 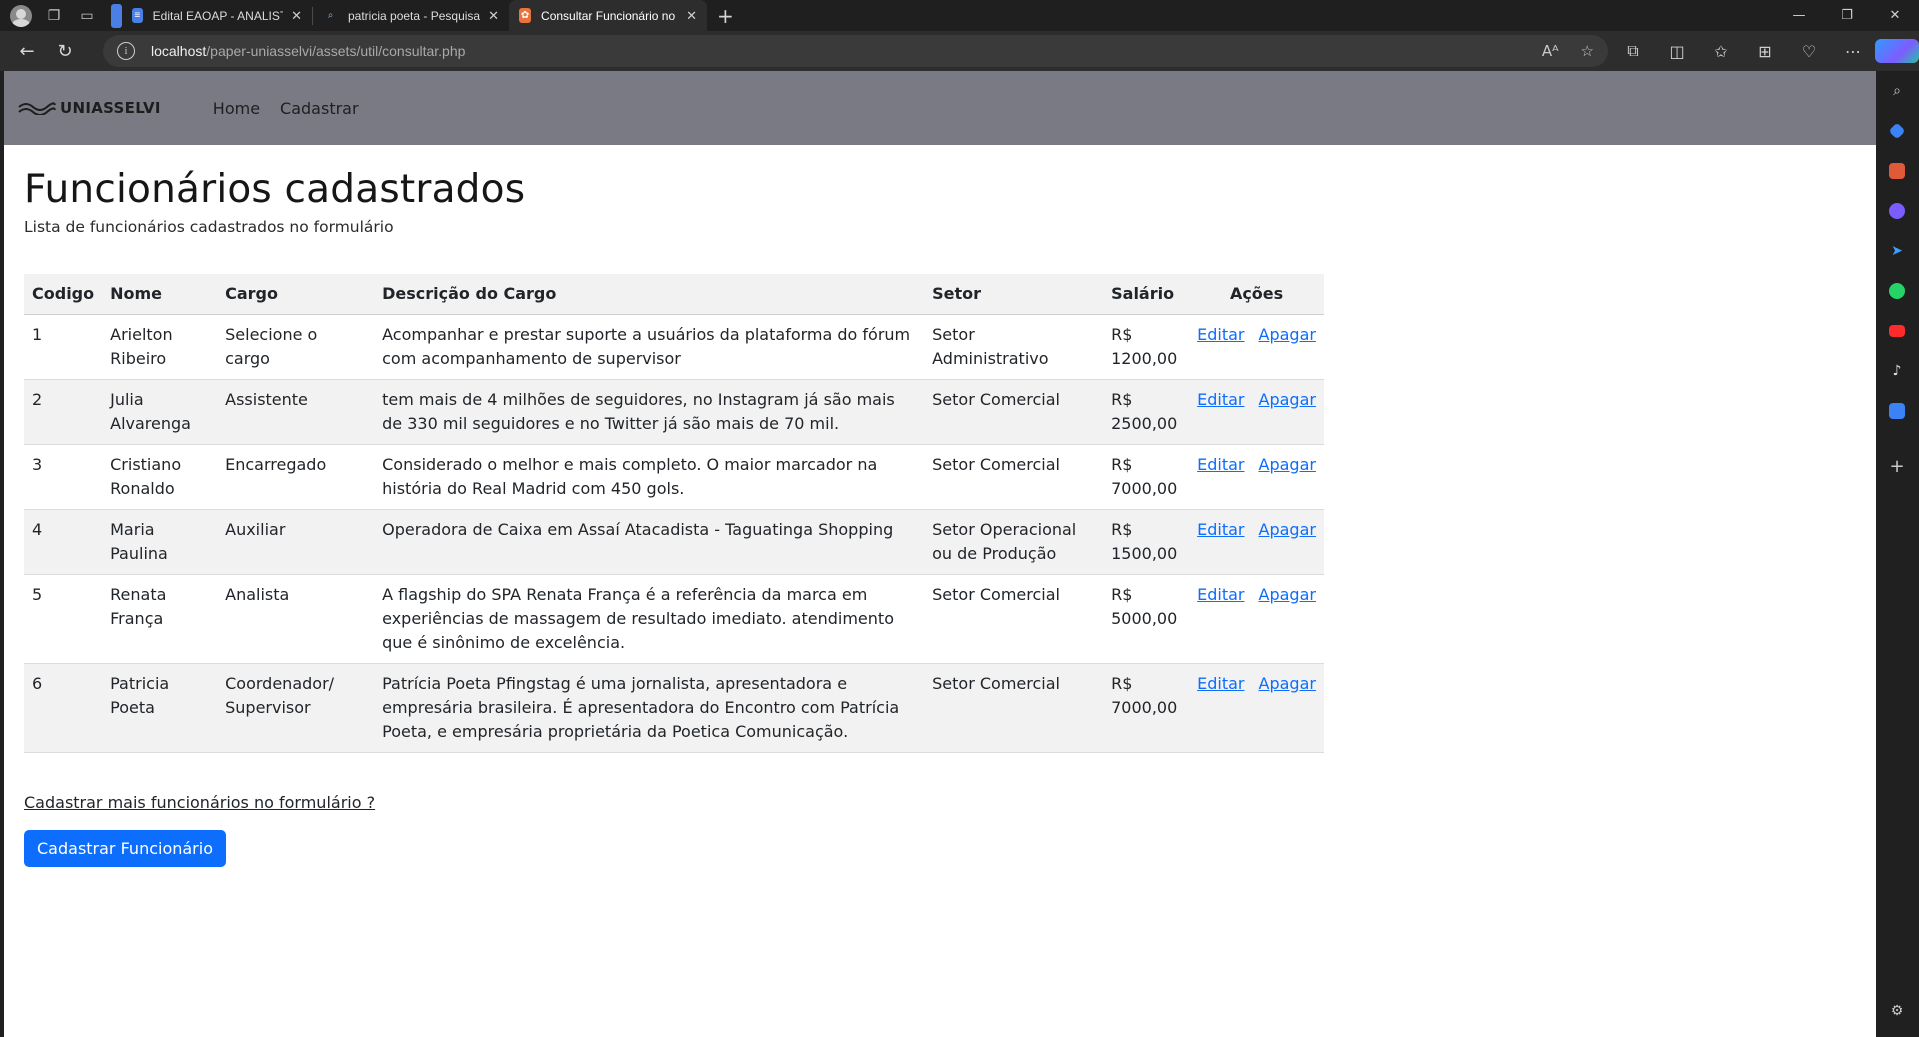 What do you see at coordinates (1721, 51) in the screenshot?
I see `favorites-icon: ✩` at bounding box center [1721, 51].